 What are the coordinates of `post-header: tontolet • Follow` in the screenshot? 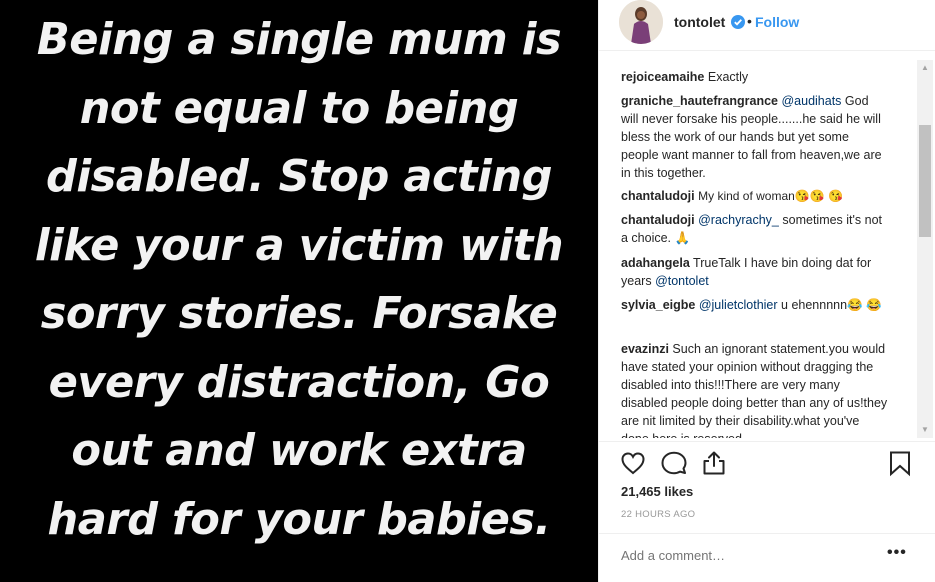 It's located at (767, 25).